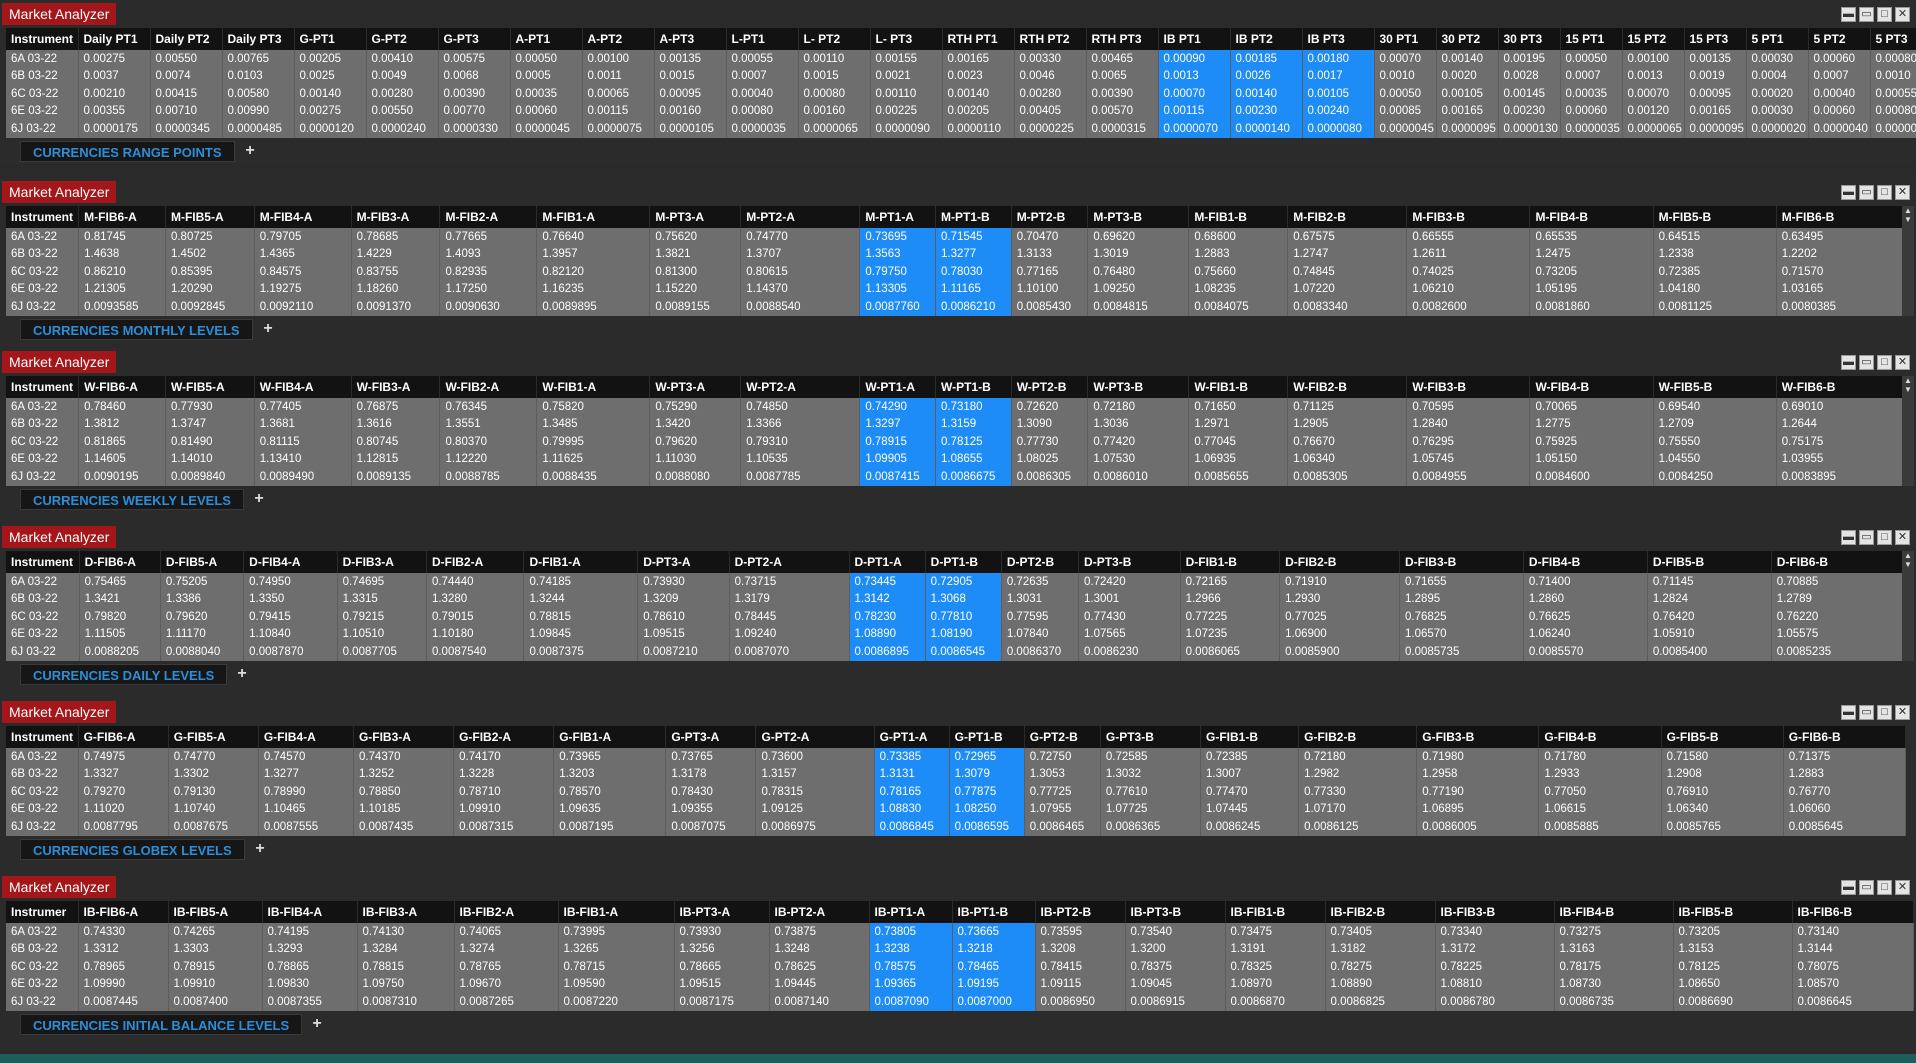 The image size is (1916, 1063). What do you see at coordinates (1468, 289) in the screenshot?
I see `value-cell: 1.06210` at bounding box center [1468, 289].